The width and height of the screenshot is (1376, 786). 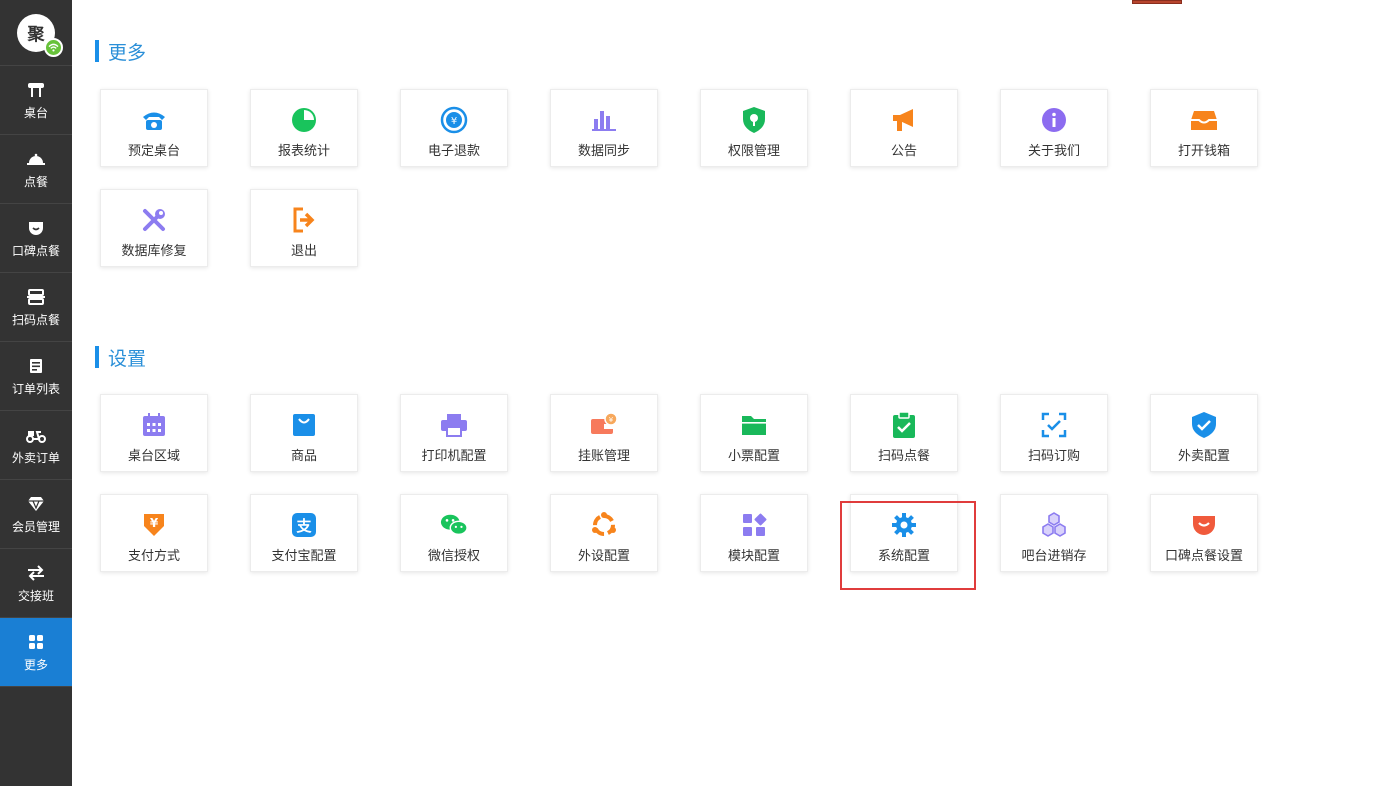 What do you see at coordinates (36, 366) in the screenshot?
I see `order-list-icon` at bounding box center [36, 366].